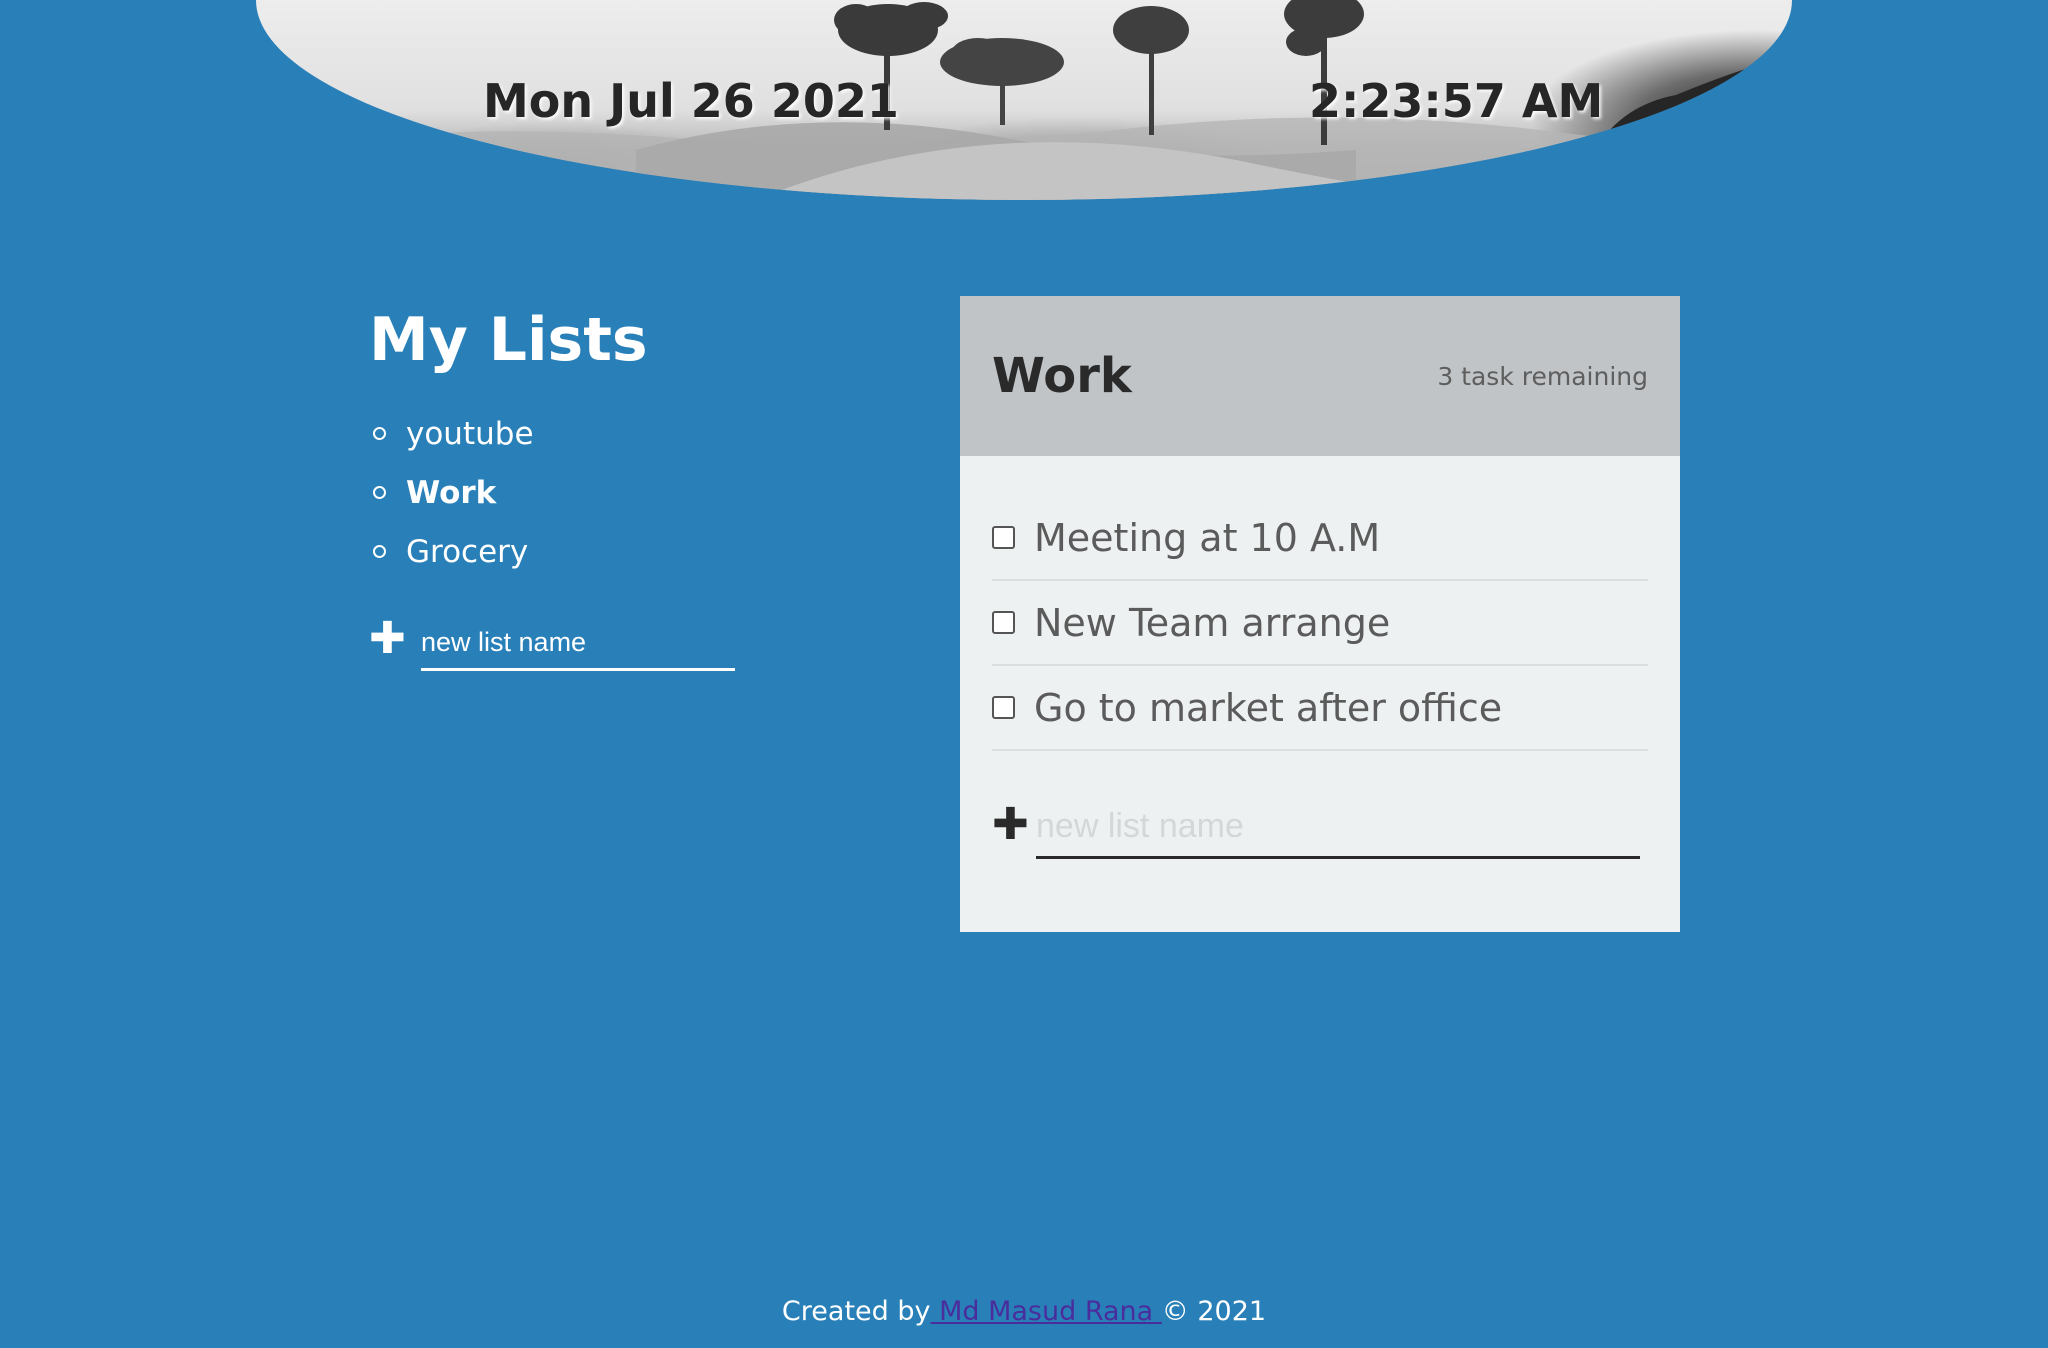  Describe the element at coordinates (1456, 101) in the screenshot. I see `current-time: 2:23:57 AM` at that location.